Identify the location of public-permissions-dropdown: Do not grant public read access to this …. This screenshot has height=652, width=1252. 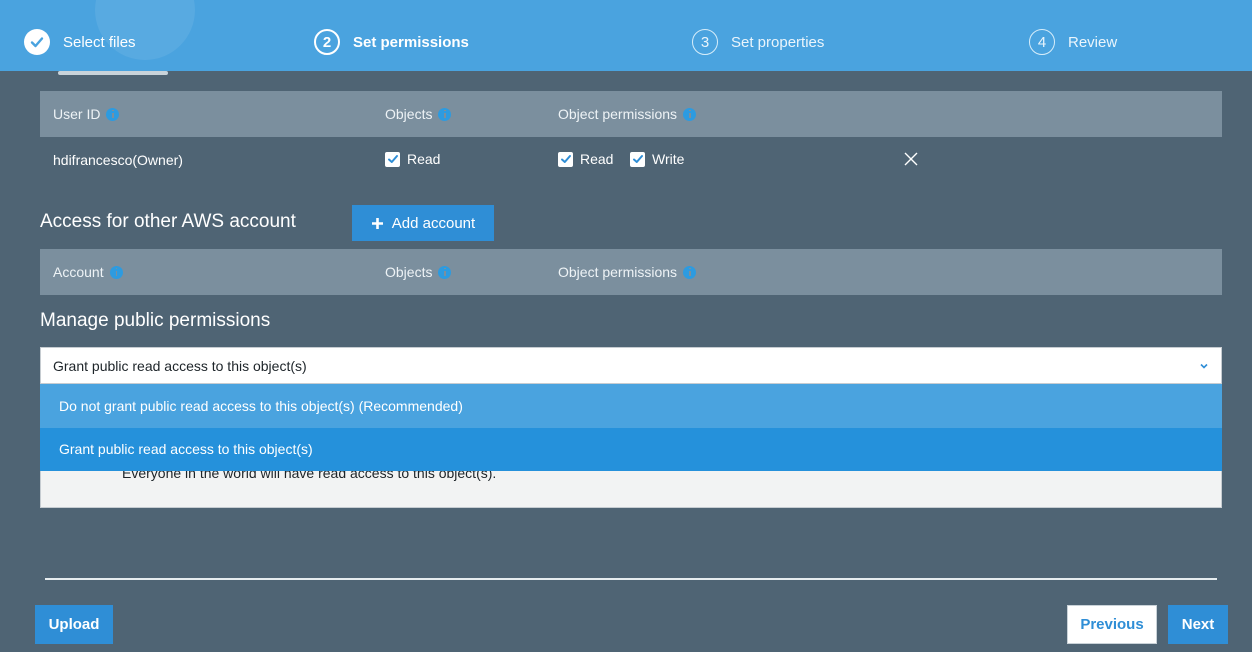
(631, 427).